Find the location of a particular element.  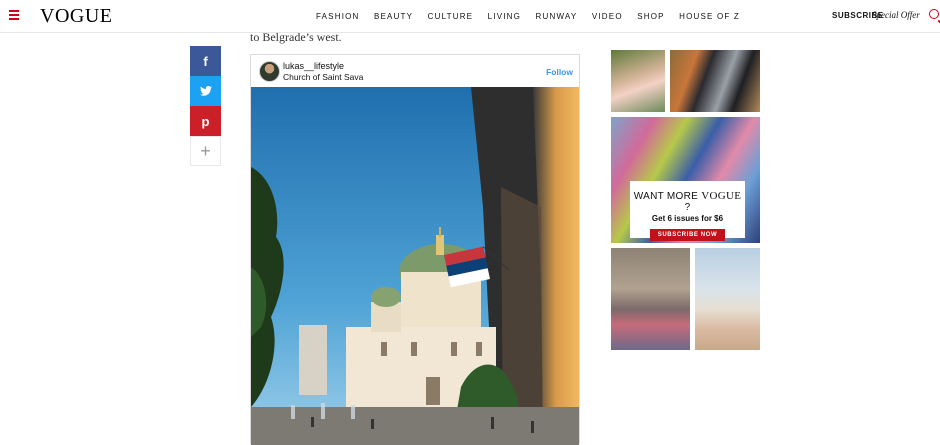

facebook-icon: f is located at coordinates (205, 61).